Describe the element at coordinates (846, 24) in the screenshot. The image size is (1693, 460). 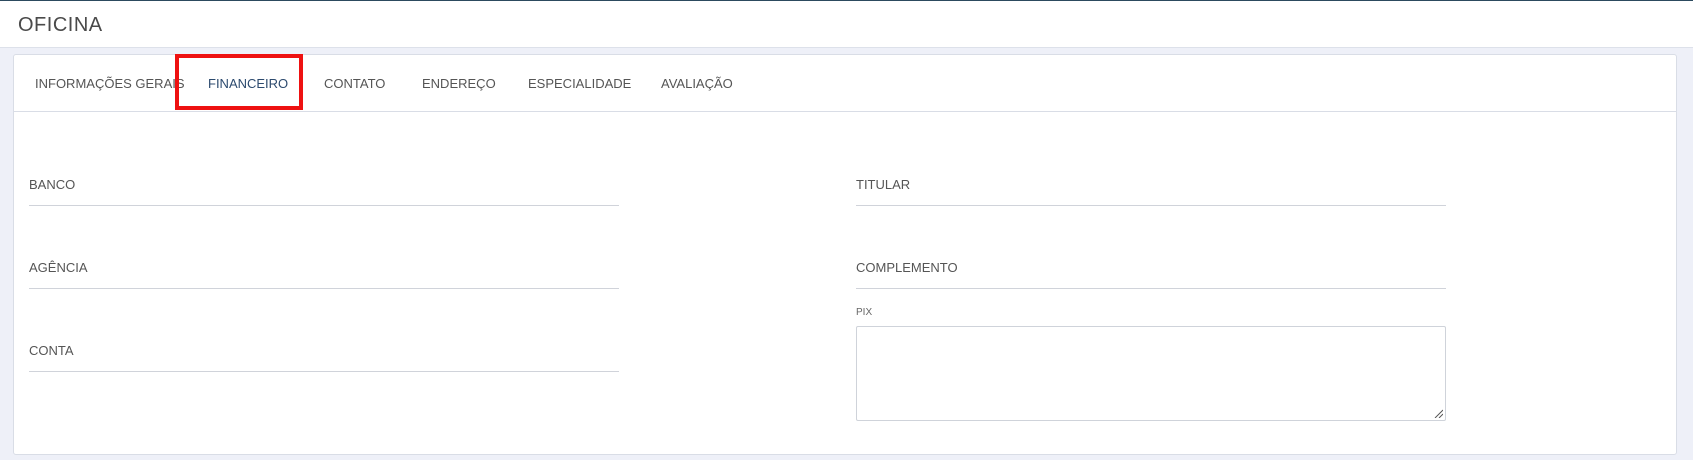
I see `top-bar: OFICINA` at that location.